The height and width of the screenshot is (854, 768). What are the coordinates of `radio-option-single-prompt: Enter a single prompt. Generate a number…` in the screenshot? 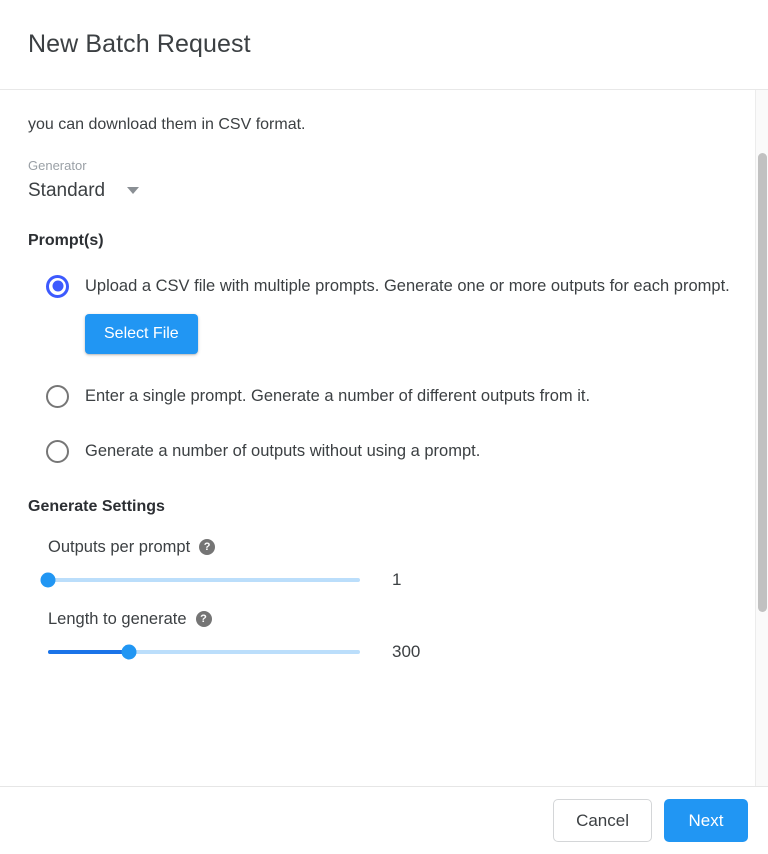 It's located at (393, 396).